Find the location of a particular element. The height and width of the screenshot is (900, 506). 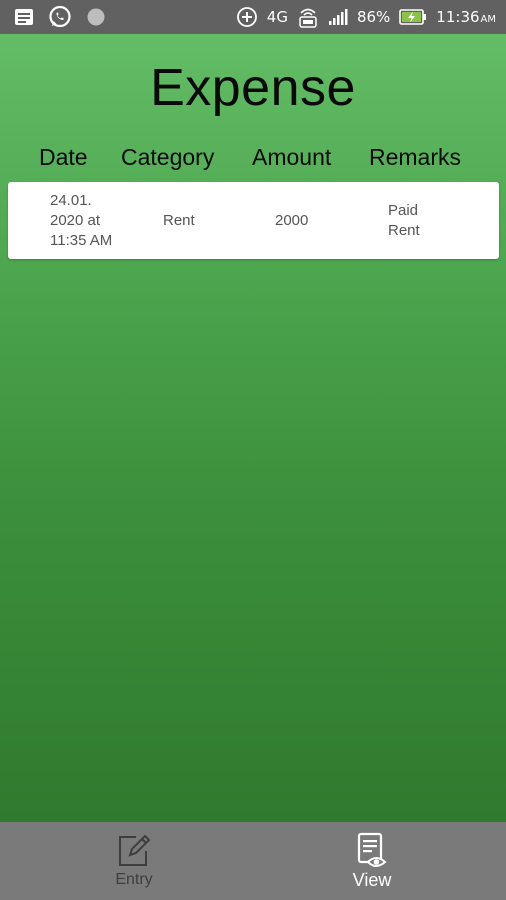

nav-view-tab: View is located at coordinates (372, 861).